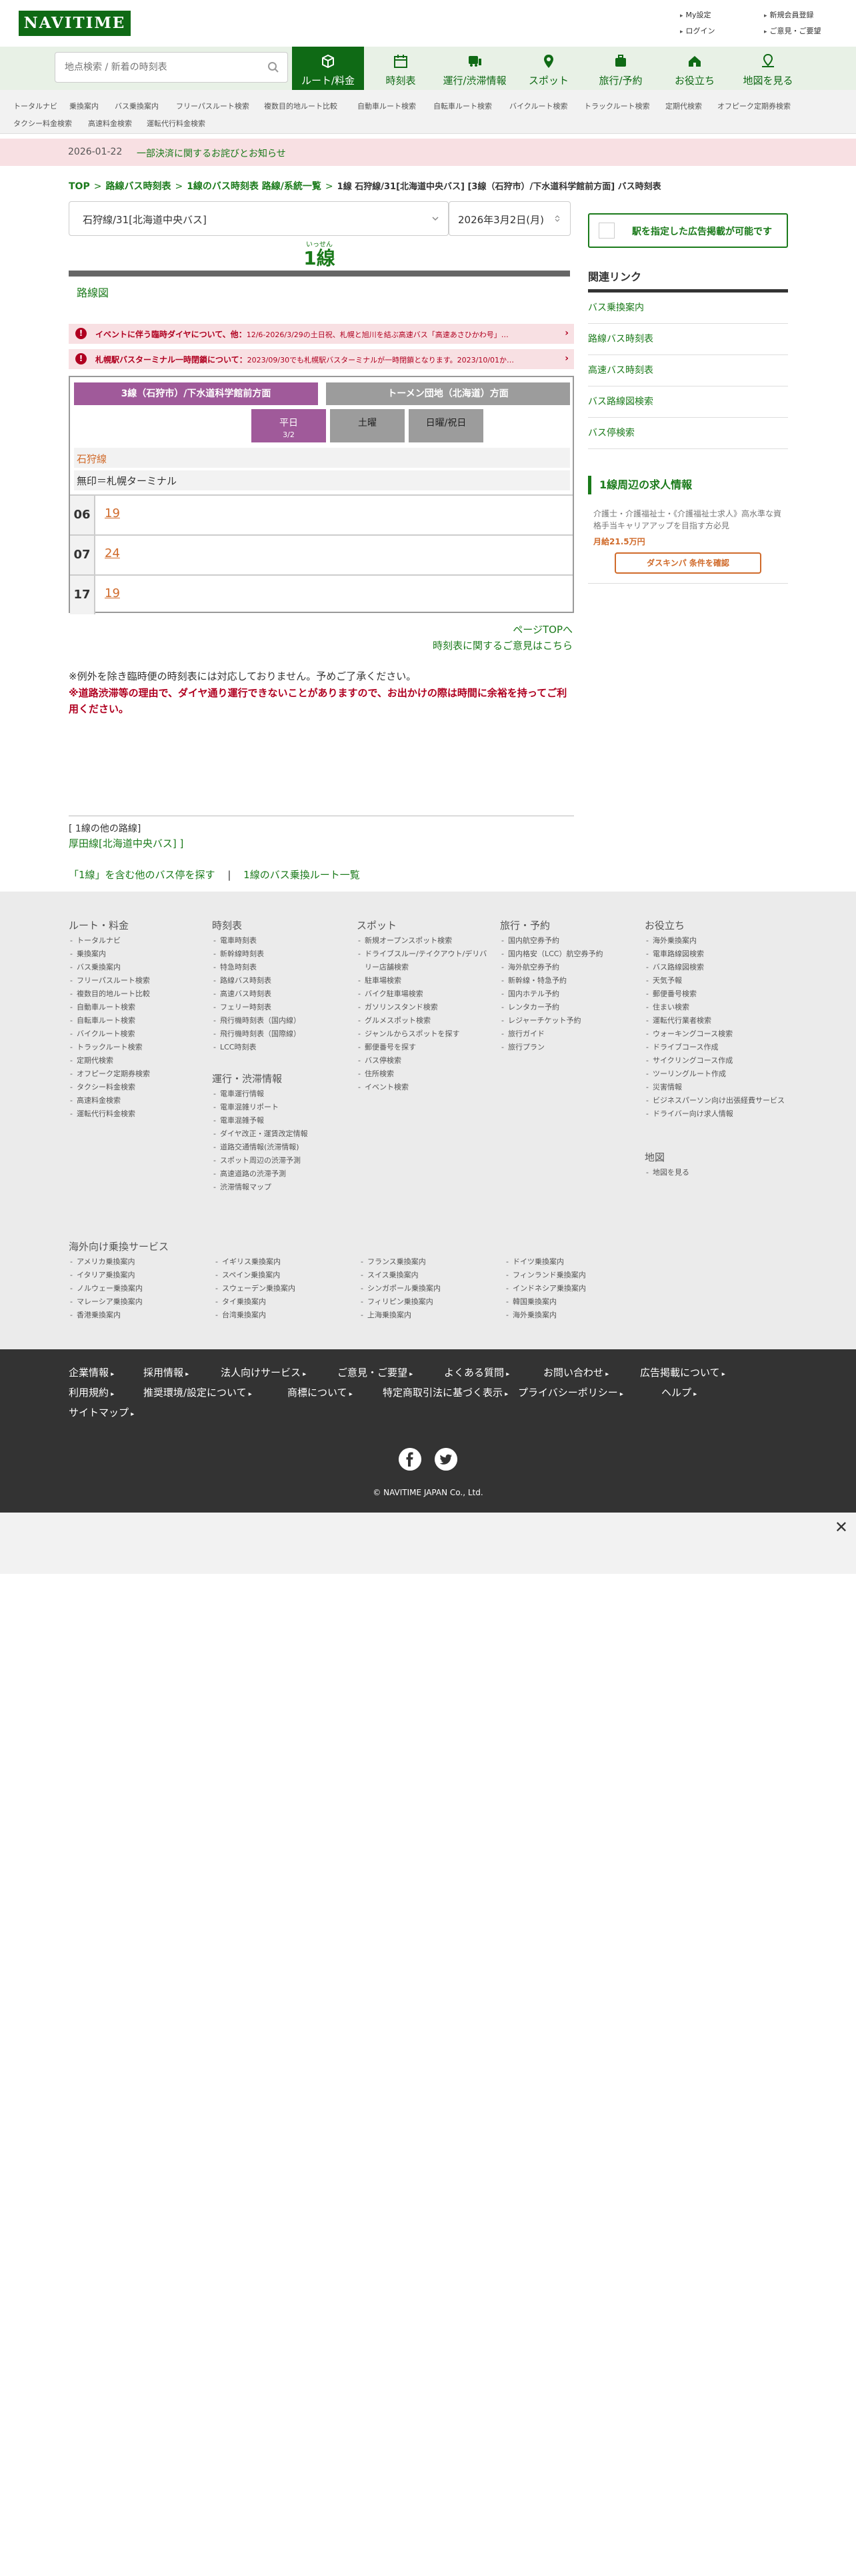 This screenshot has width=856, height=2576. Describe the element at coordinates (112, 513) in the screenshot. I see `minute-link: 19` at that location.